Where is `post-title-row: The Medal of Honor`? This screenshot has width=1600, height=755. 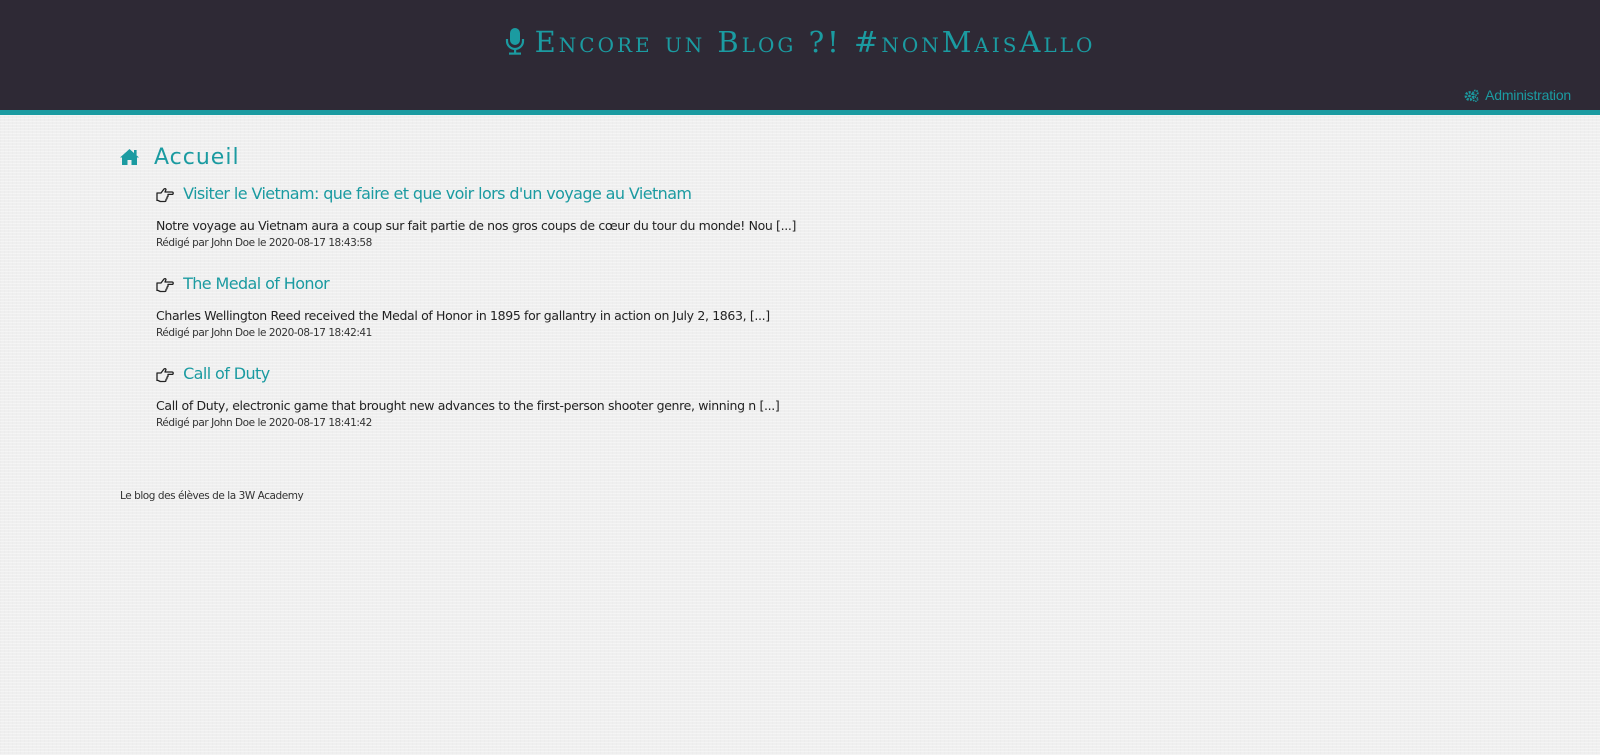 post-title-row: The Medal of Honor is located at coordinates (243, 284).